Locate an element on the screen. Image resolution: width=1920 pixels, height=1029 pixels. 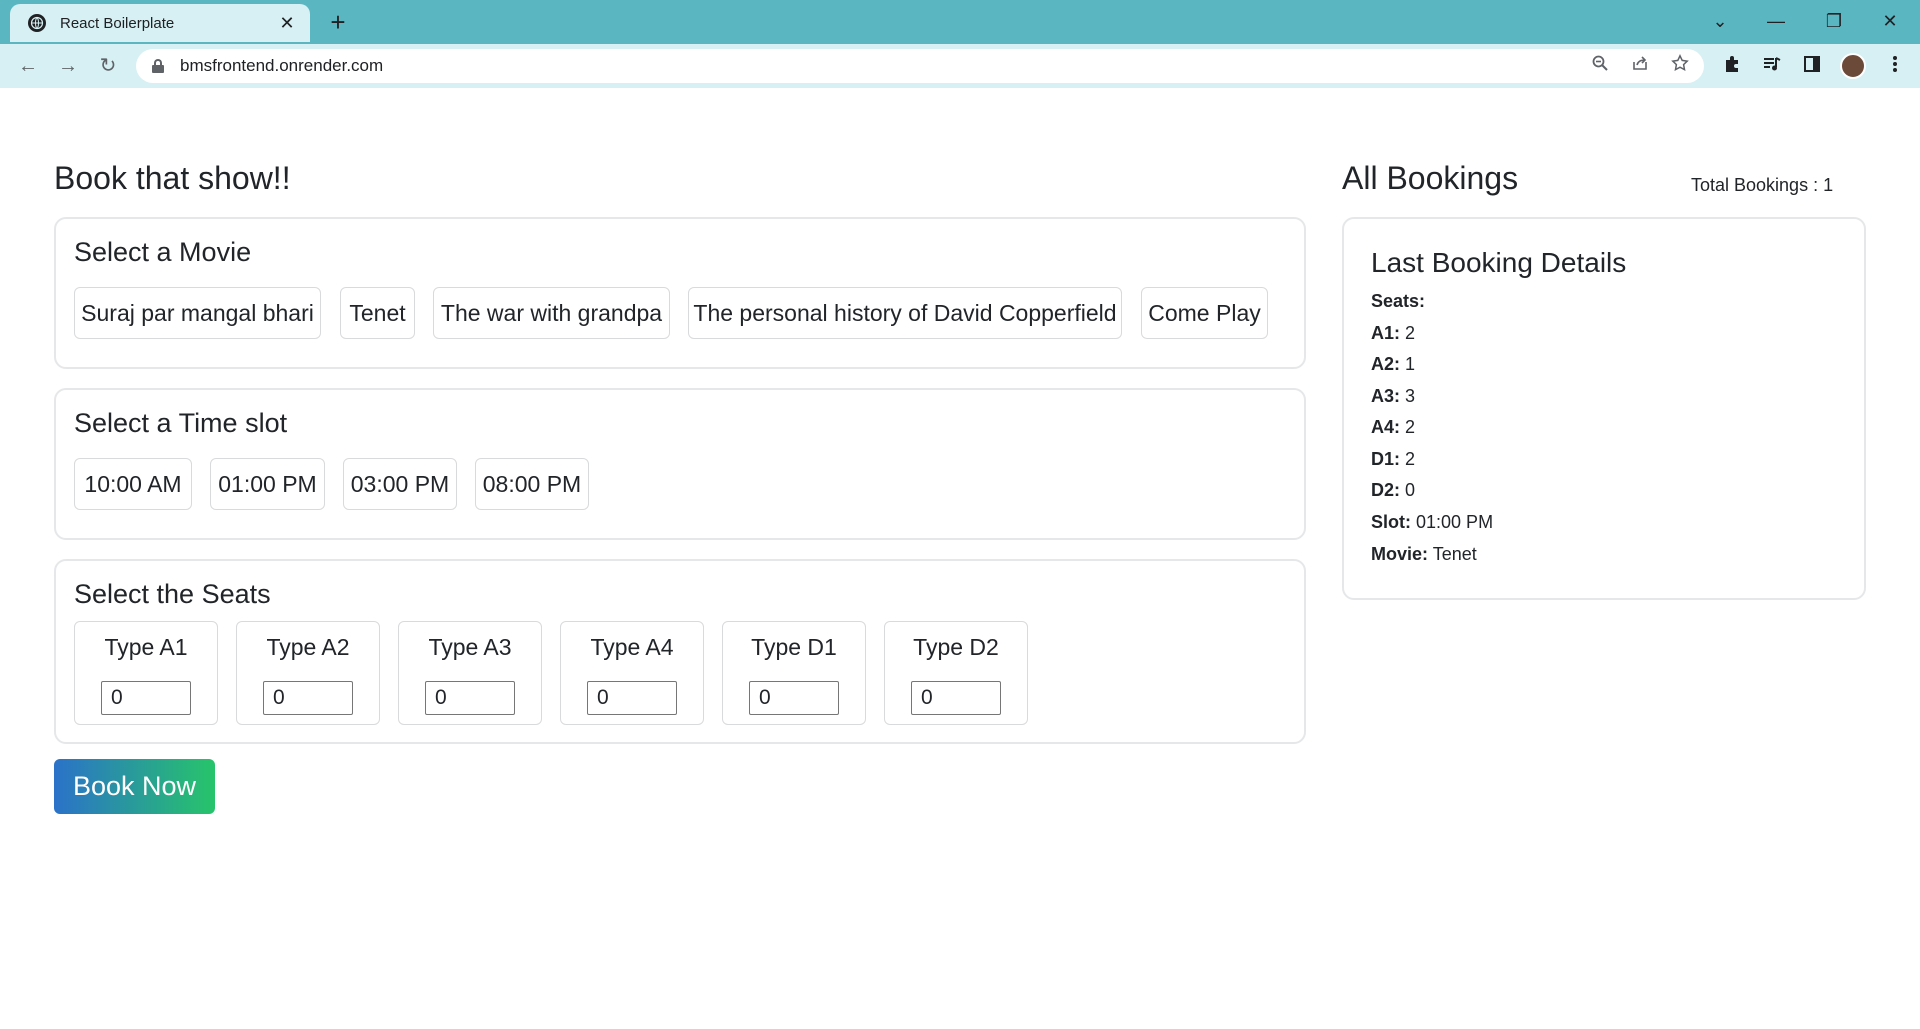
slot-option: 08:00 PM is located at coordinates (532, 484).